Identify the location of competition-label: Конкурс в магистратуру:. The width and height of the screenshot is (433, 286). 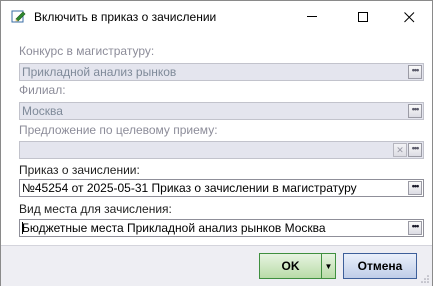
(87, 51).